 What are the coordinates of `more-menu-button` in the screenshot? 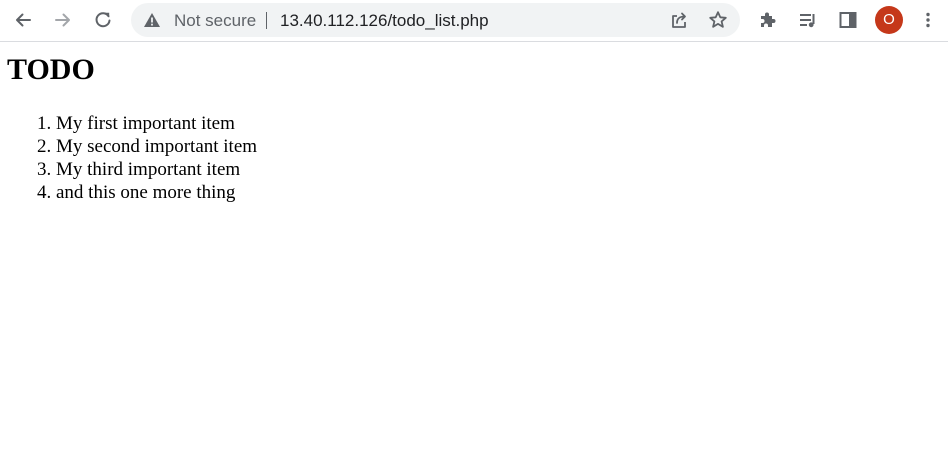 It's located at (928, 20).